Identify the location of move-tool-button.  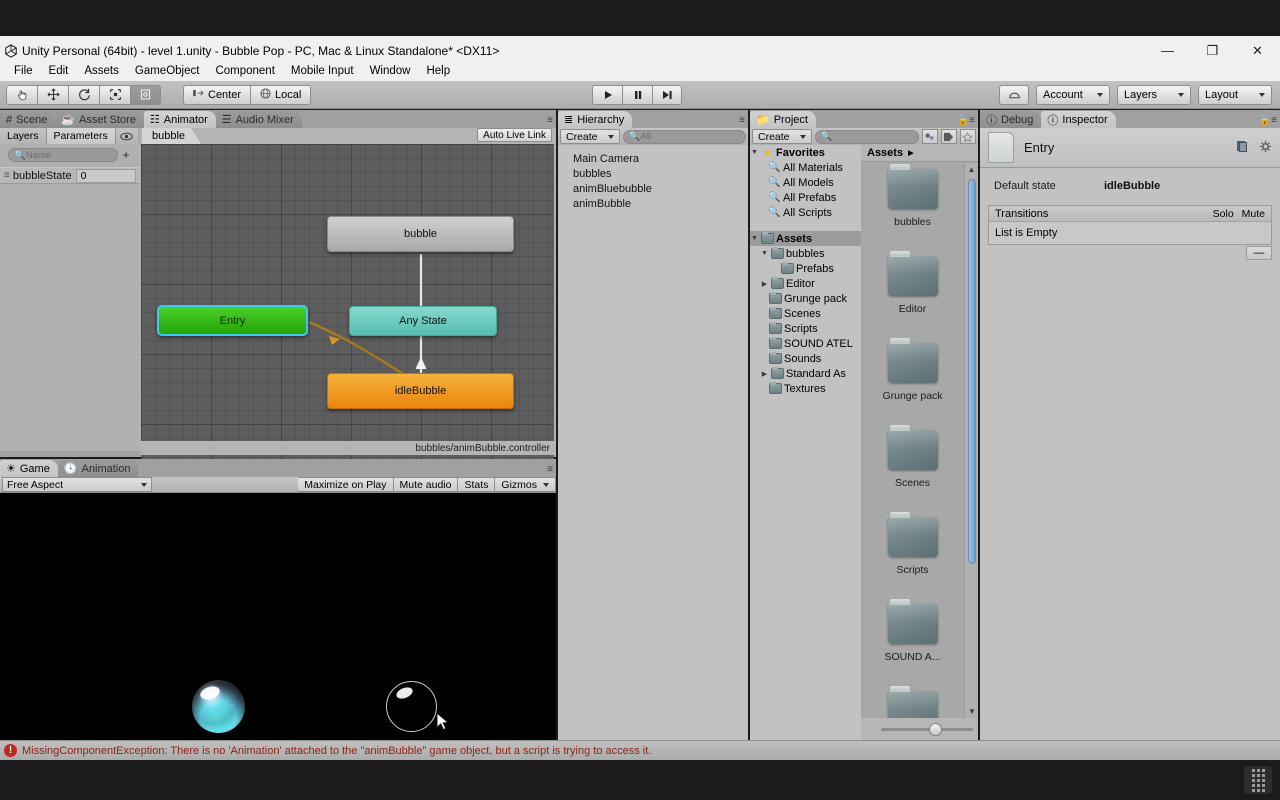
(52, 94).